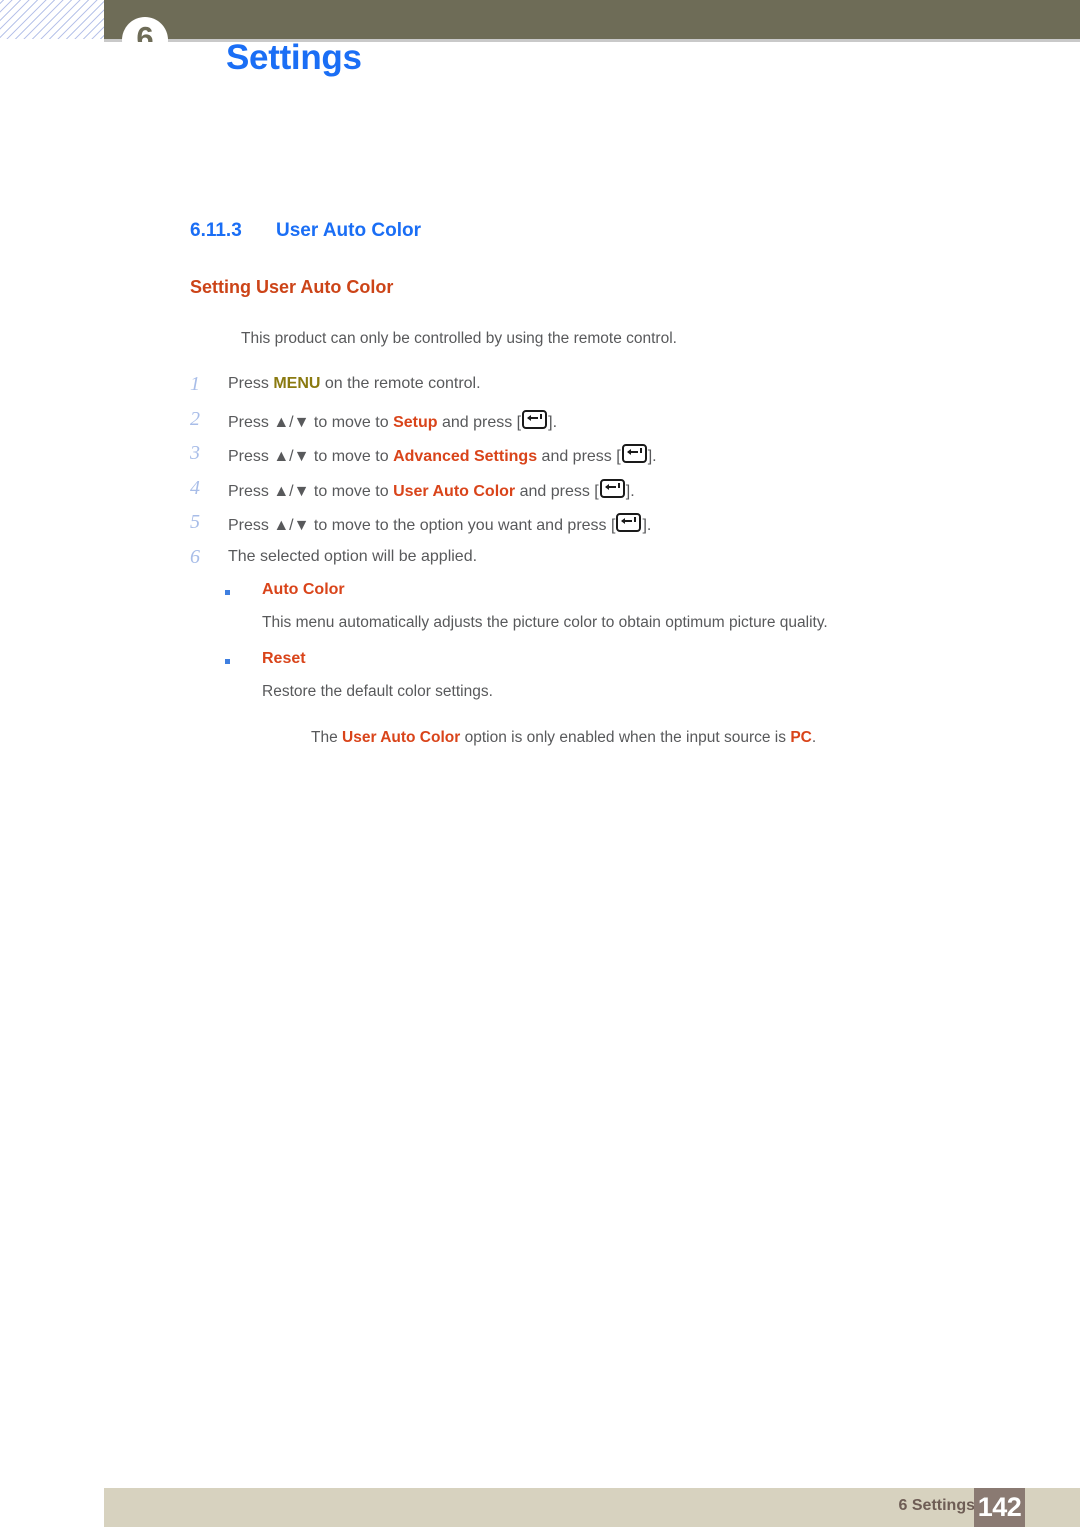 The image size is (1080, 1527). I want to click on bullet-label: Reset, so click(284, 658).